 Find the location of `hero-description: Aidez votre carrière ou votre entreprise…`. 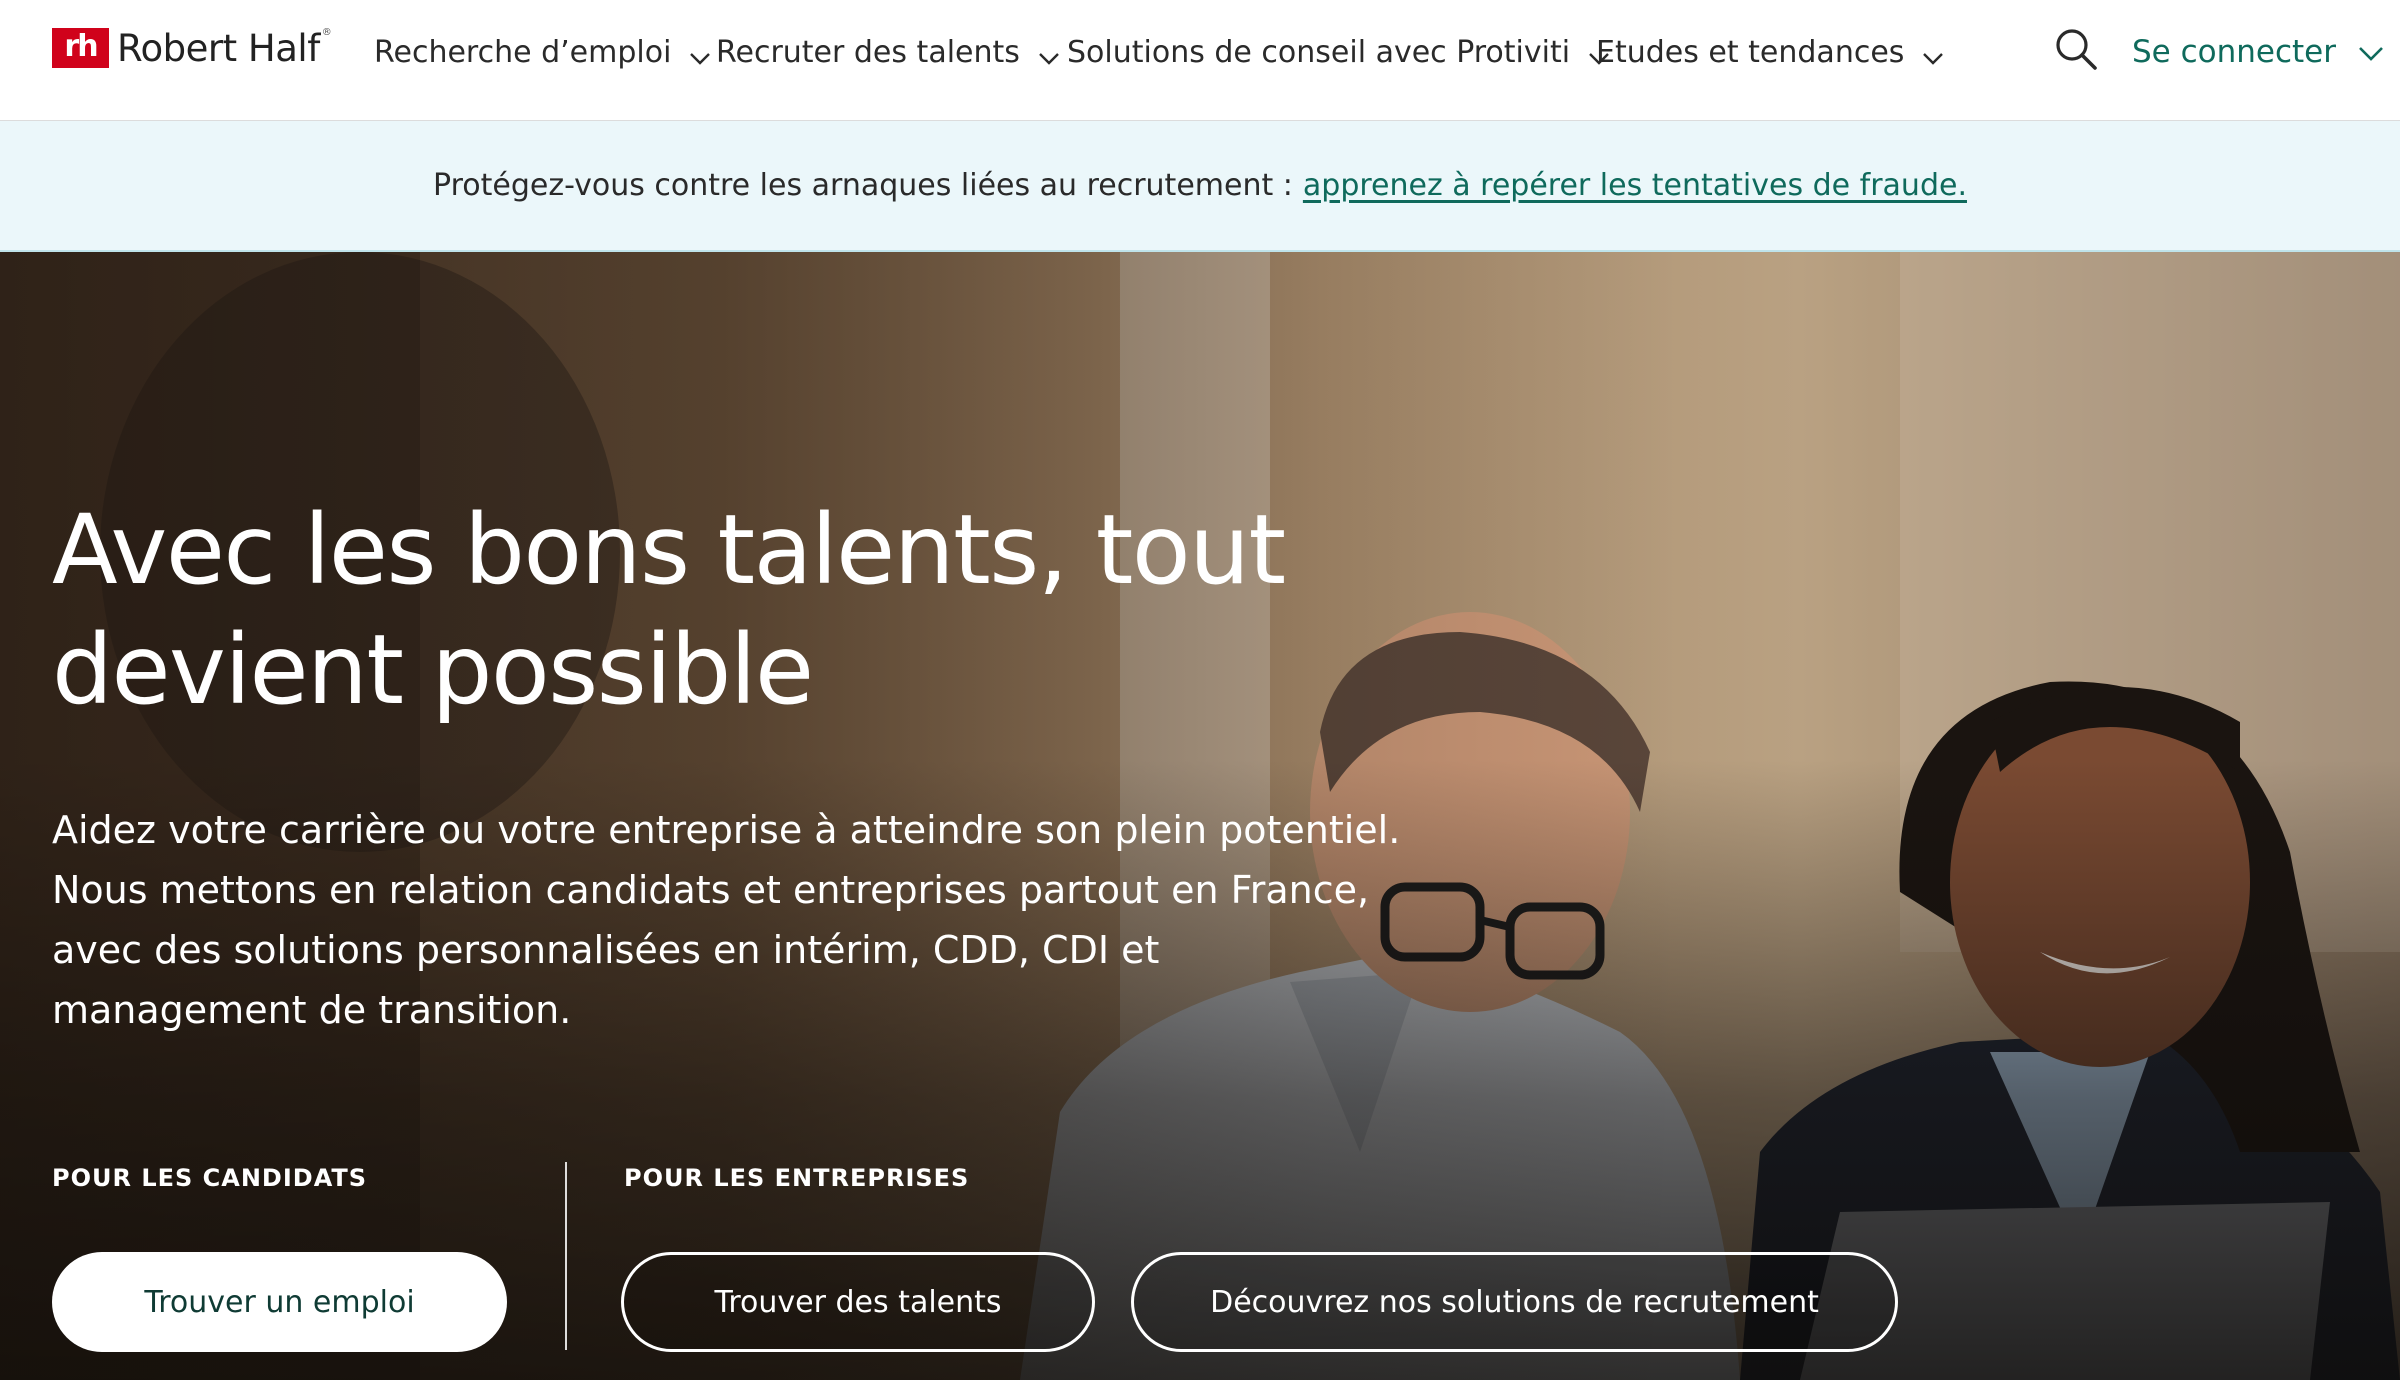

hero-description: Aidez votre carrière ou votre entreprise… is located at coordinates (726, 920).